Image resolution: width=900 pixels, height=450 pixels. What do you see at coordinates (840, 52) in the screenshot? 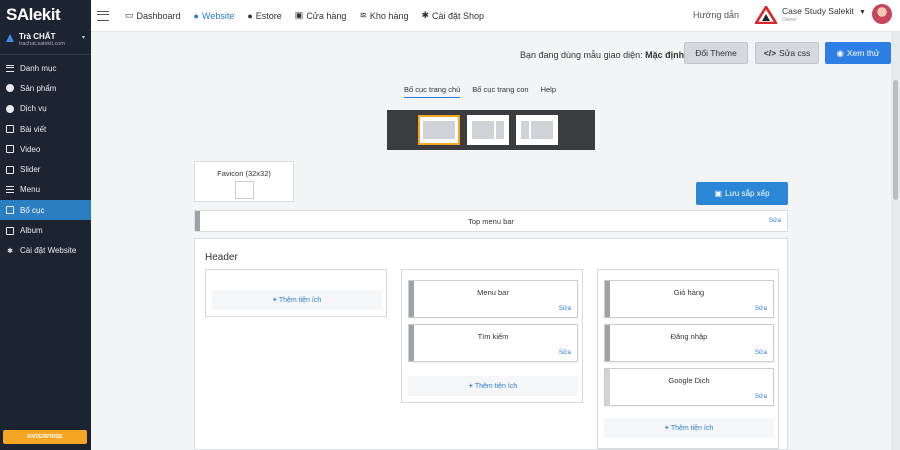
I see `eye-icon: ◉` at bounding box center [840, 52].